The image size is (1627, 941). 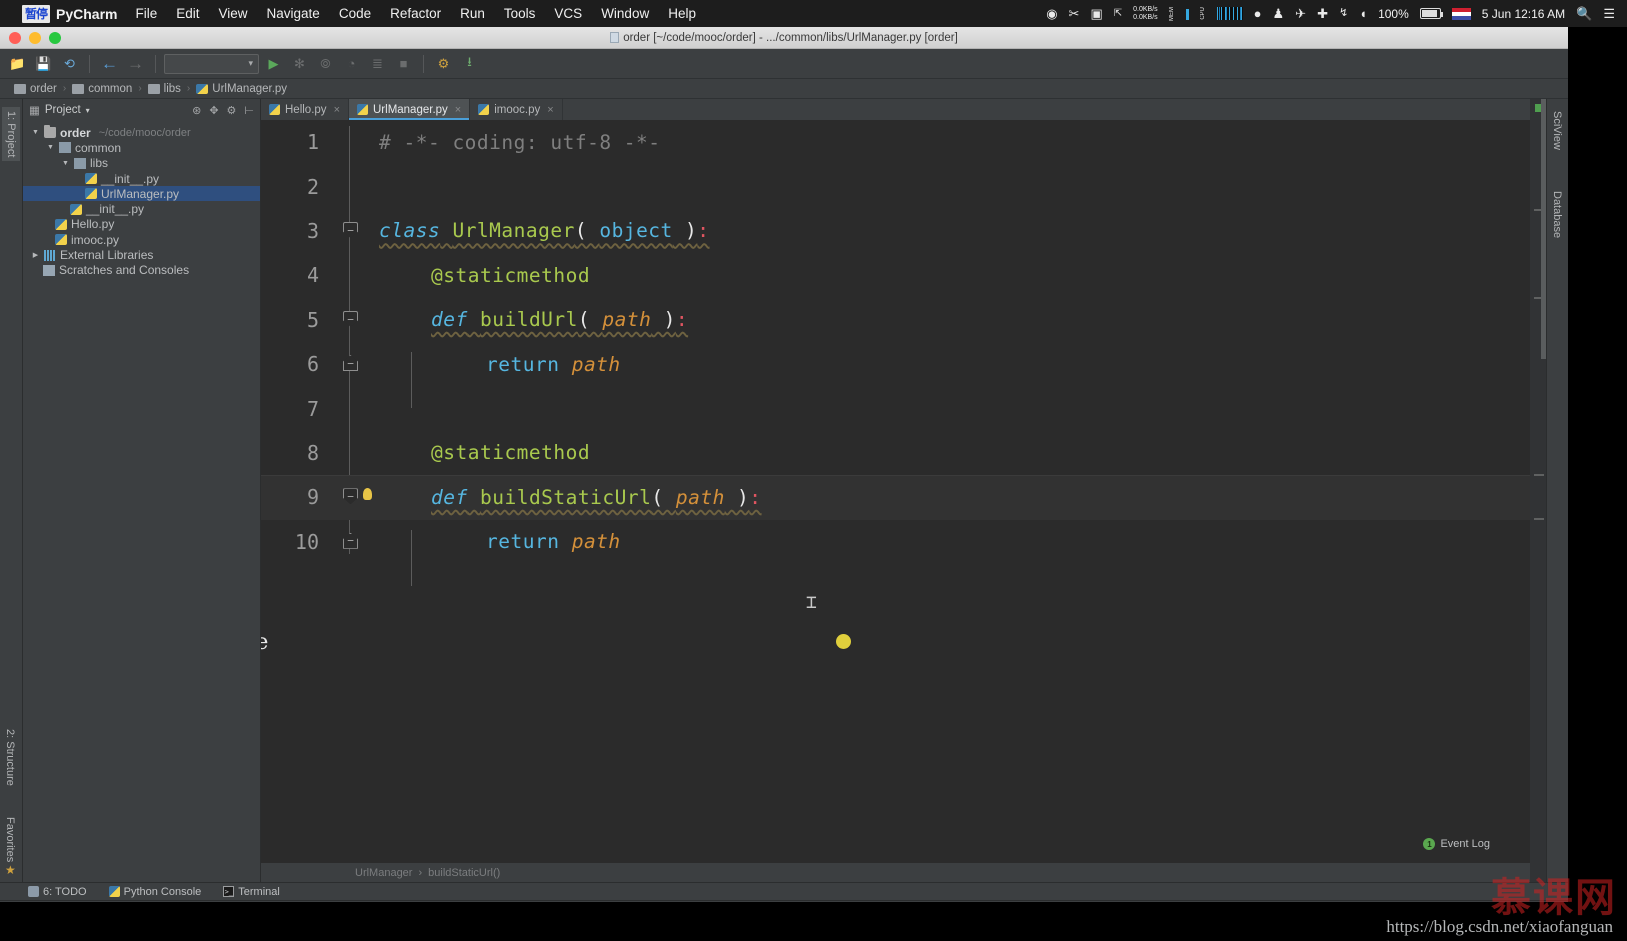 I want to click on run-configuration-selector: ▾, so click(x=211, y=63).